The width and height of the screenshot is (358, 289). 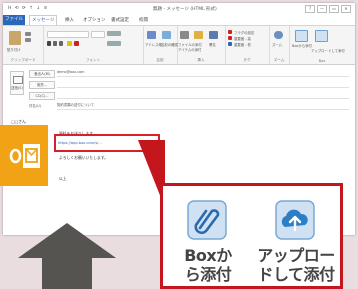 What do you see at coordinates (295, 220) in the screenshot?
I see `cloud-upload-icon` at bounding box center [295, 220].